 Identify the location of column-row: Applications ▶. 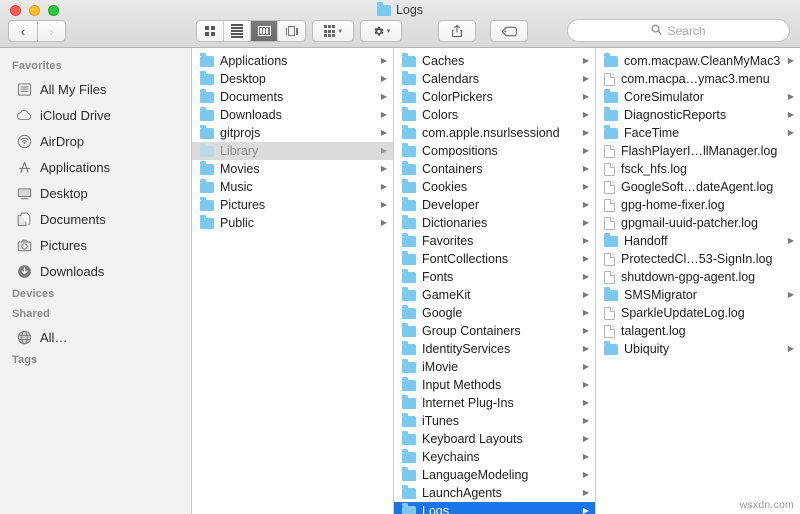
(292, 61).